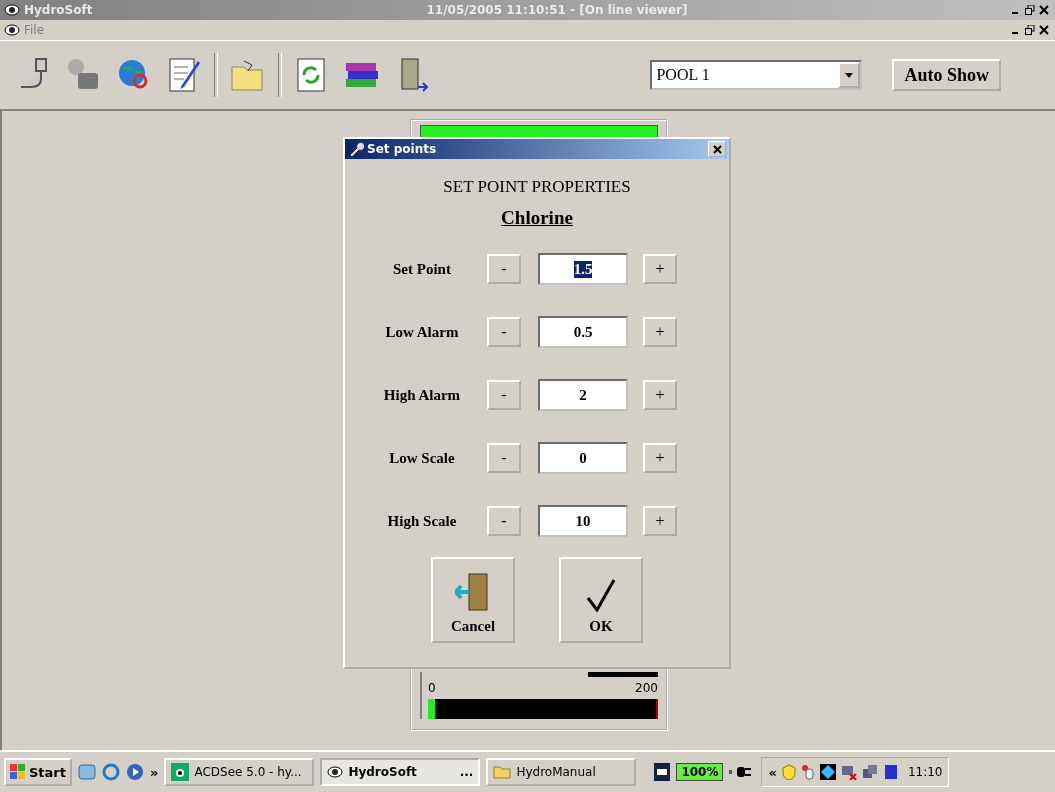 This screenshot has height=792, width=1055. I want to click on browser-icon, so click(111, 772).